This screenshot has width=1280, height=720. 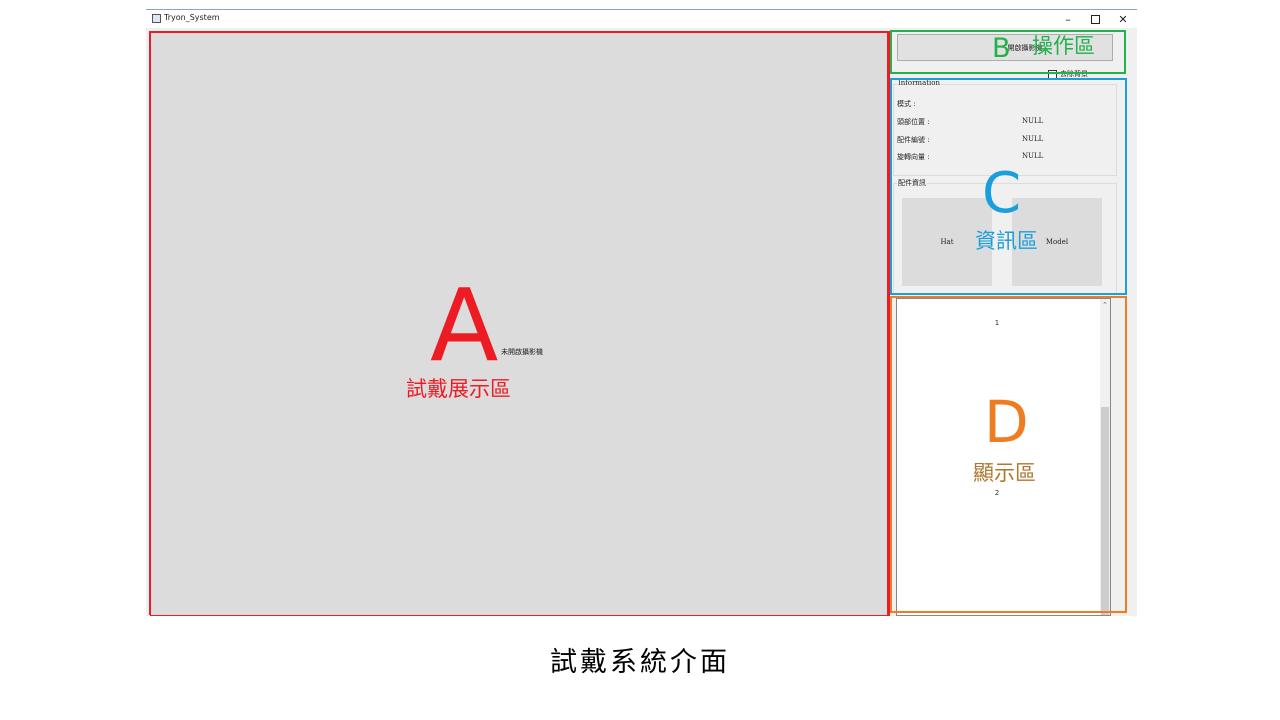 I want to click on close-button: ✕, so click(x=1123, y=19).